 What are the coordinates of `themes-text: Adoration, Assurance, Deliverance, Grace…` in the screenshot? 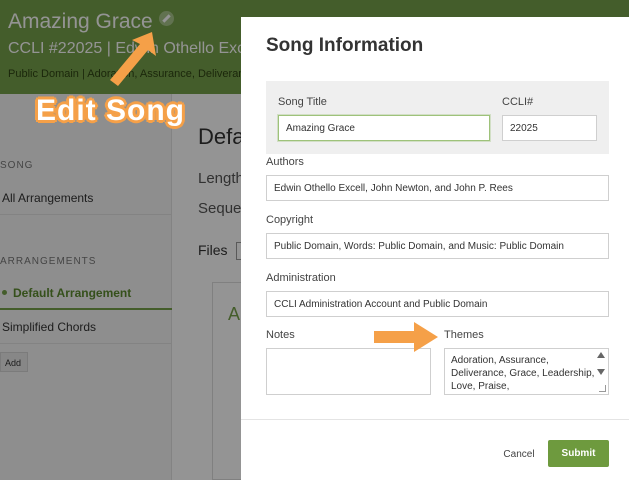 It's located at (523, 373).